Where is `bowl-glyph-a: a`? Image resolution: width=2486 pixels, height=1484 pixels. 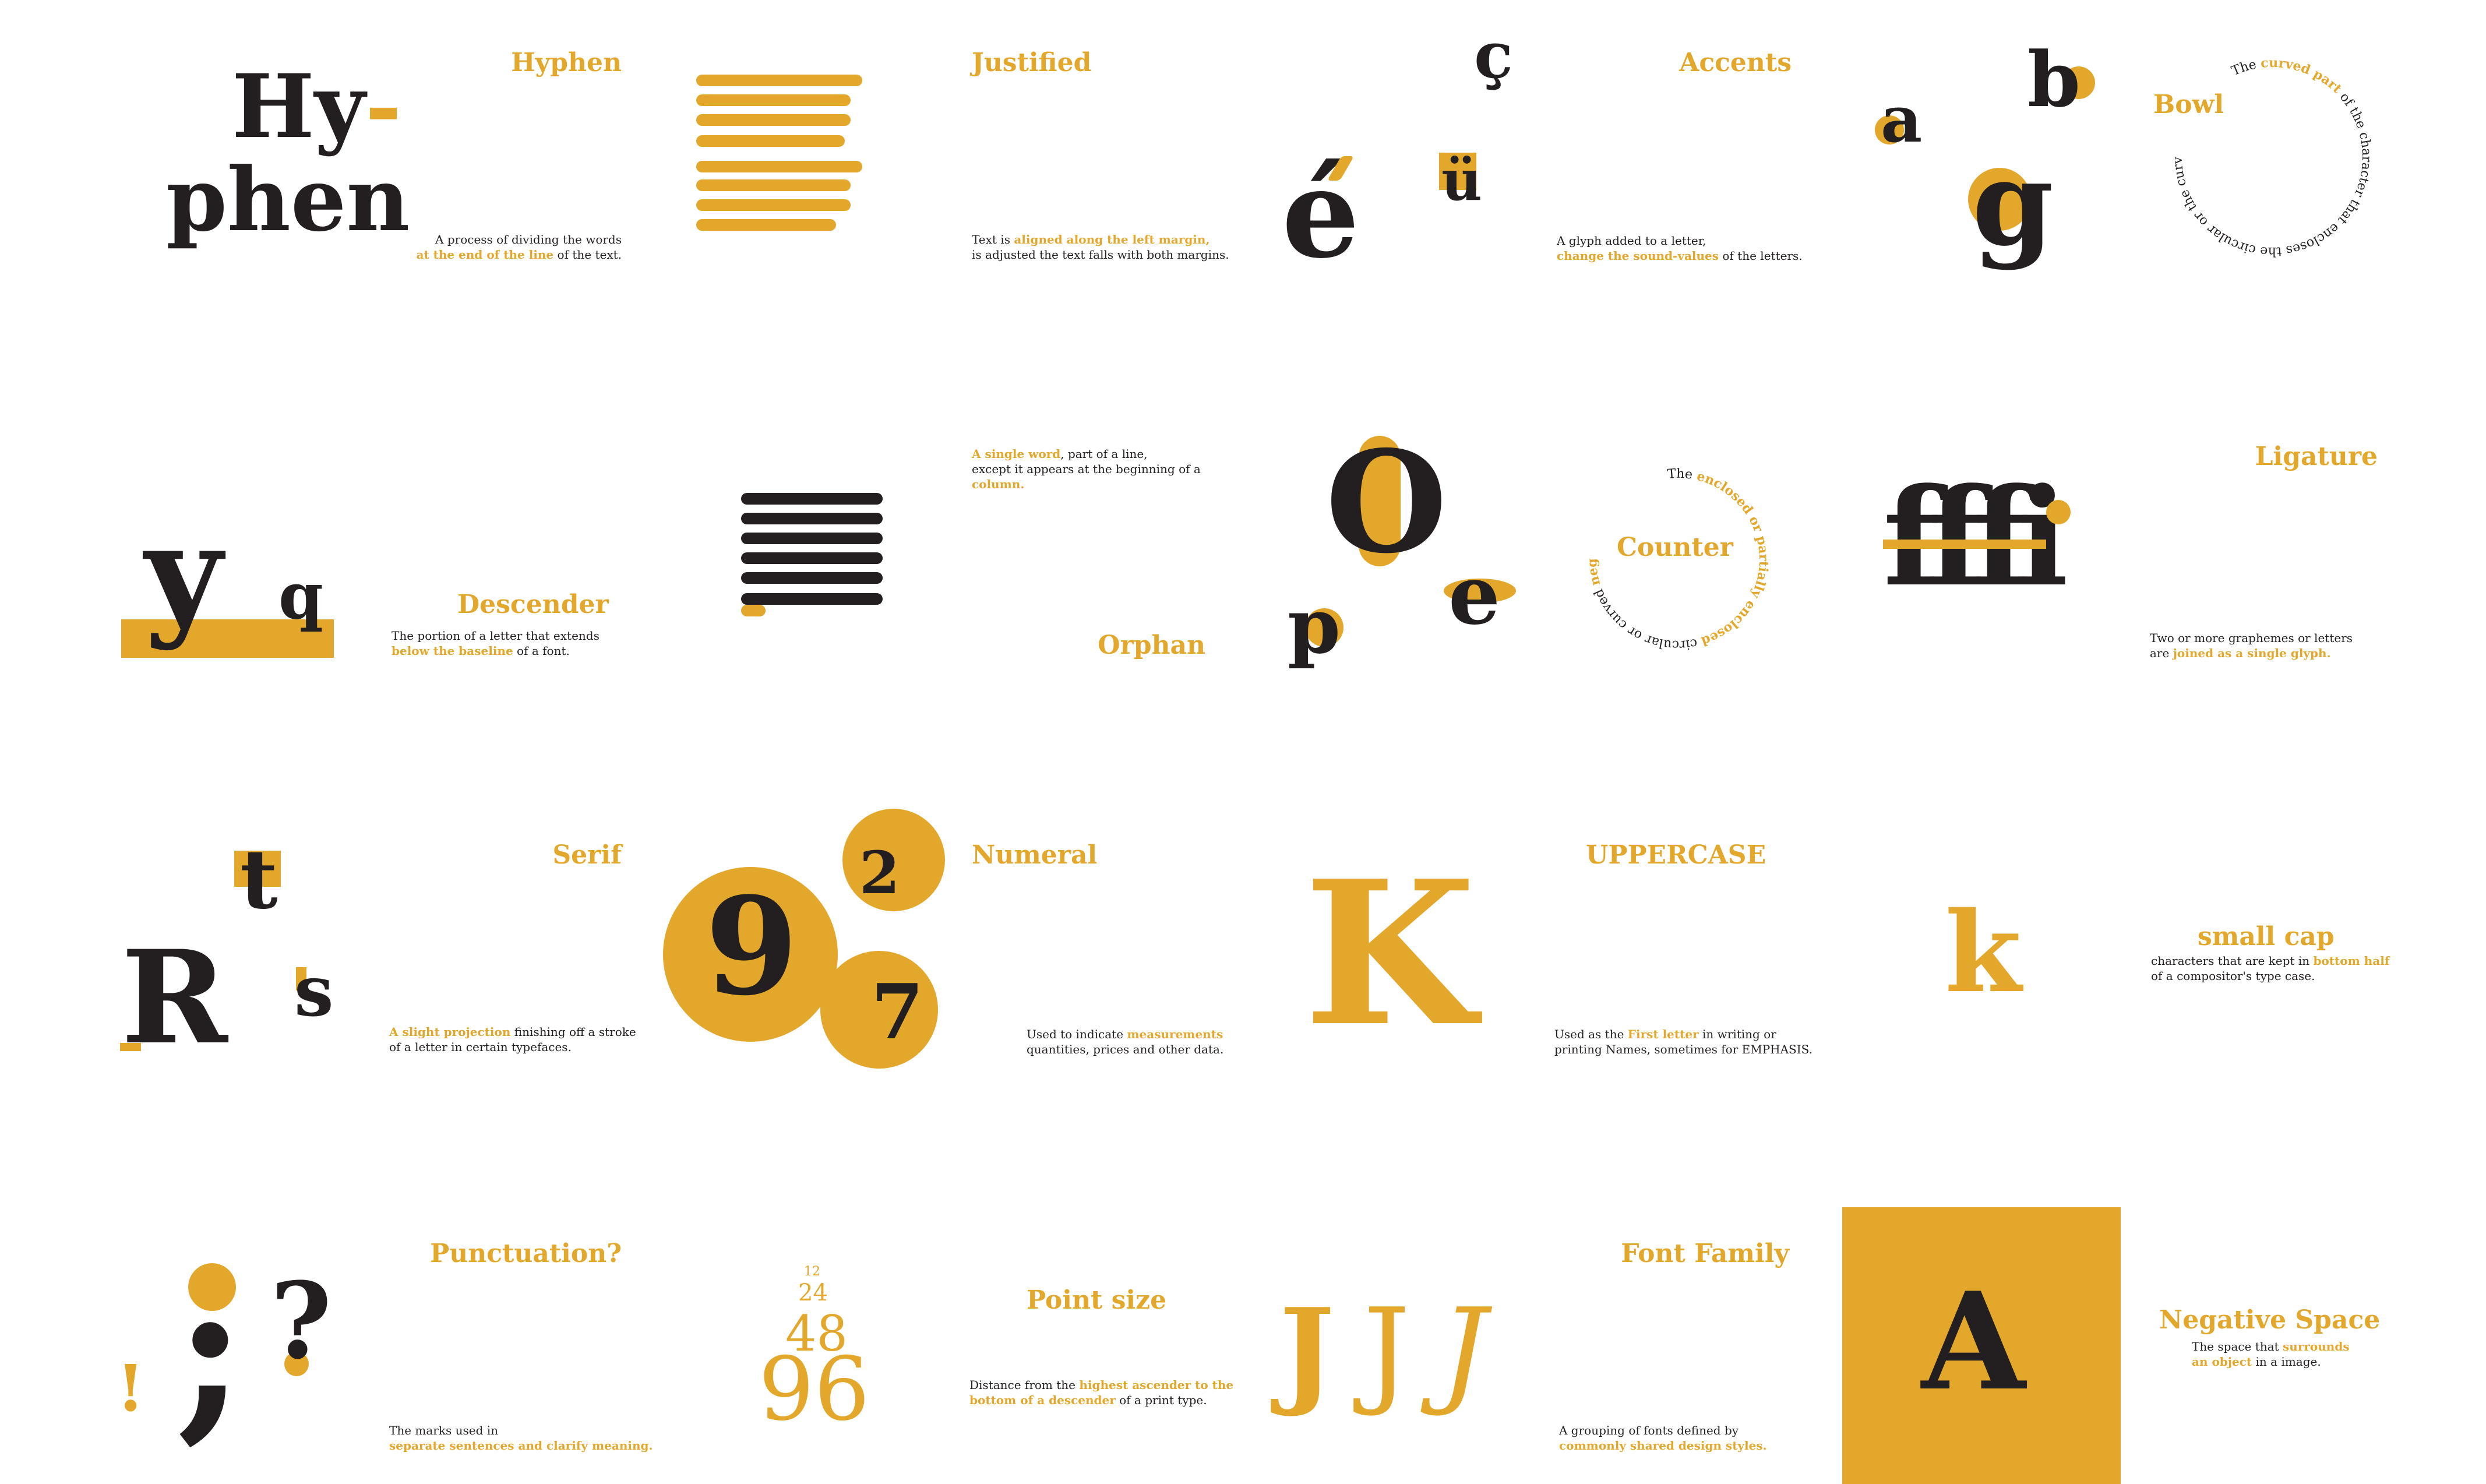 bowl-glyph-a: a is located at coordinates (1902, 119).